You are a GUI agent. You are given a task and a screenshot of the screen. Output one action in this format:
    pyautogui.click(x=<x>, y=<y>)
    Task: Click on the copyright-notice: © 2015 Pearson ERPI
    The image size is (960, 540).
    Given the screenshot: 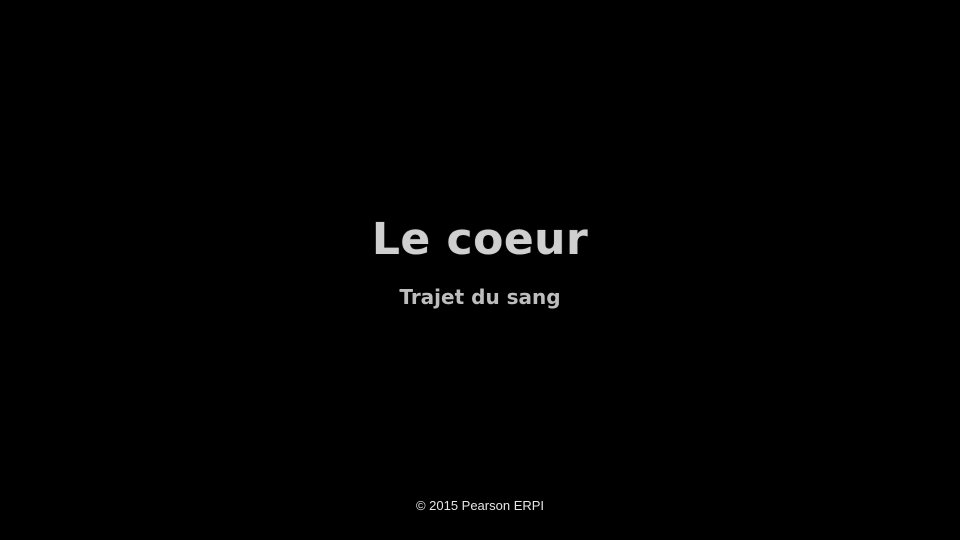 What is the action you would take?
    pyautogui.click(x=480, y=505)
    